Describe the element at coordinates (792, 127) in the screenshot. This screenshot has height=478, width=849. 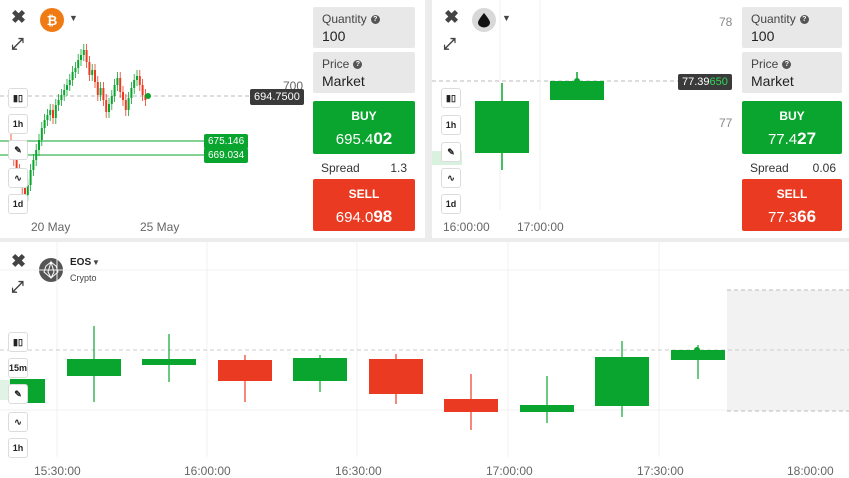
I see `buy-button: BUY 77.427` at that location.